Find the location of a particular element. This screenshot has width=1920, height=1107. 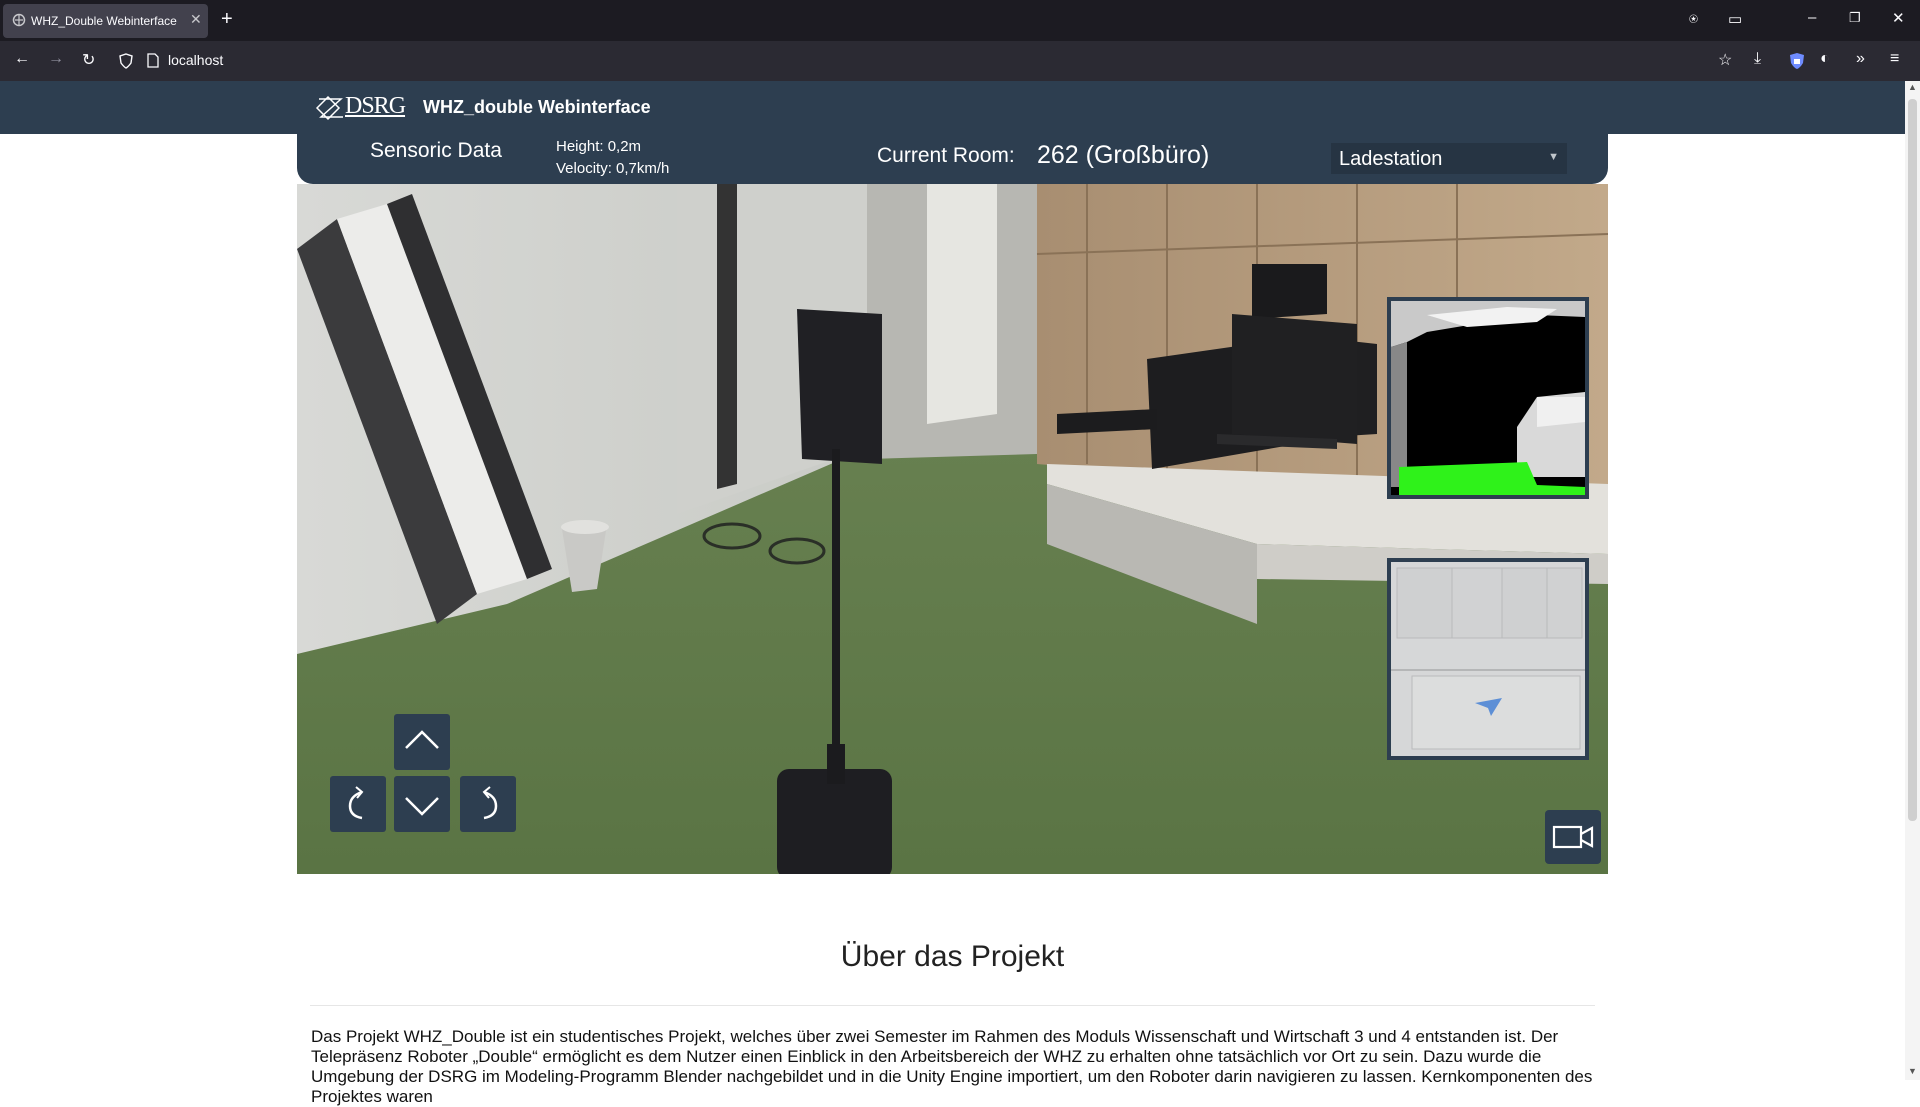

backward-button is located at coordinates (422, 804).